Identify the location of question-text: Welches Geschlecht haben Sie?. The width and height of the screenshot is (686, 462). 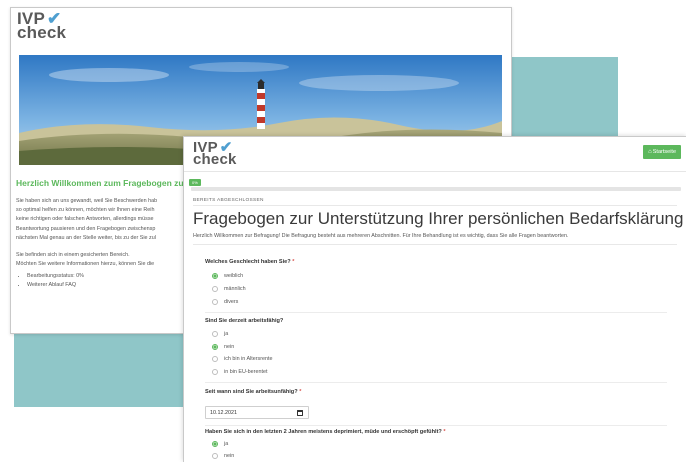
(248, 262).